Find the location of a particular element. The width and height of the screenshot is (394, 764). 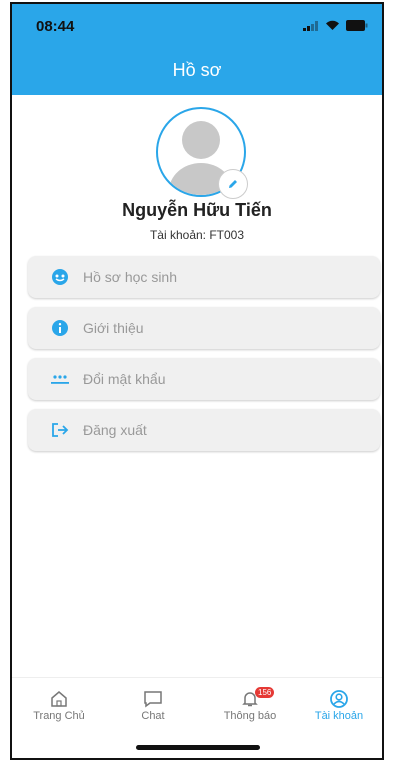

tab-label: Chat is located at coordinates (153, 716).